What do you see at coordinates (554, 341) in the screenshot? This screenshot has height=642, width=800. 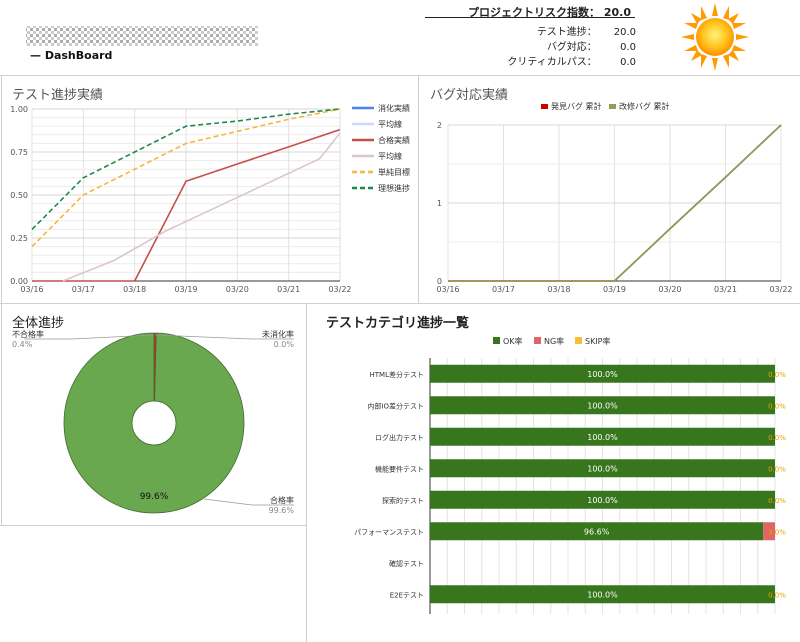 I see `legend-label: NG率` at bounding box center [554, 341].